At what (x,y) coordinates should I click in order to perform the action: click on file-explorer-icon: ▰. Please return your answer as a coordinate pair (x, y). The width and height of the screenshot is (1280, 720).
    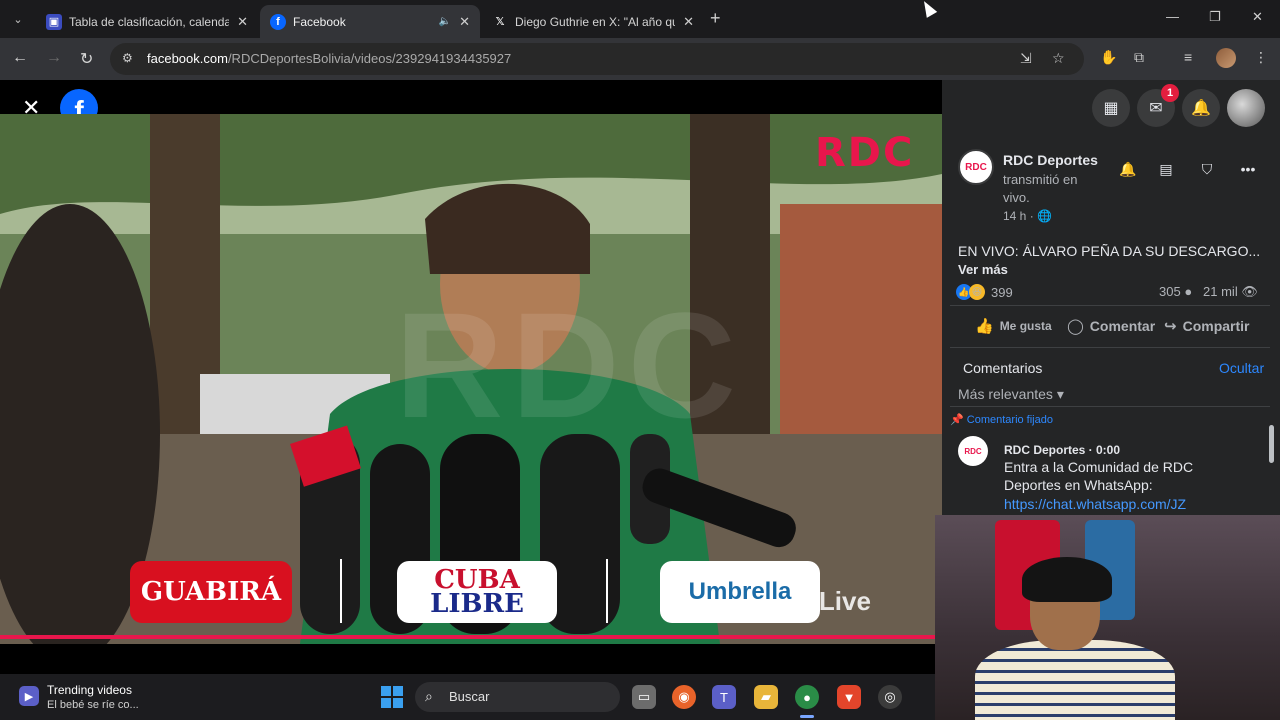
    Looking at the image, I should click on (766, 697).